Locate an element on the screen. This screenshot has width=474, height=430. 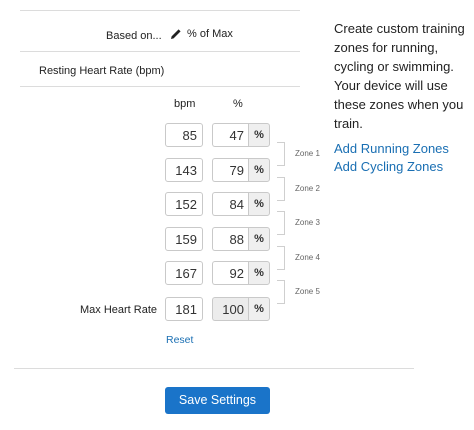
add-cycling-zones-link: Add Cycling Zones is located at coordinates (388, 166).